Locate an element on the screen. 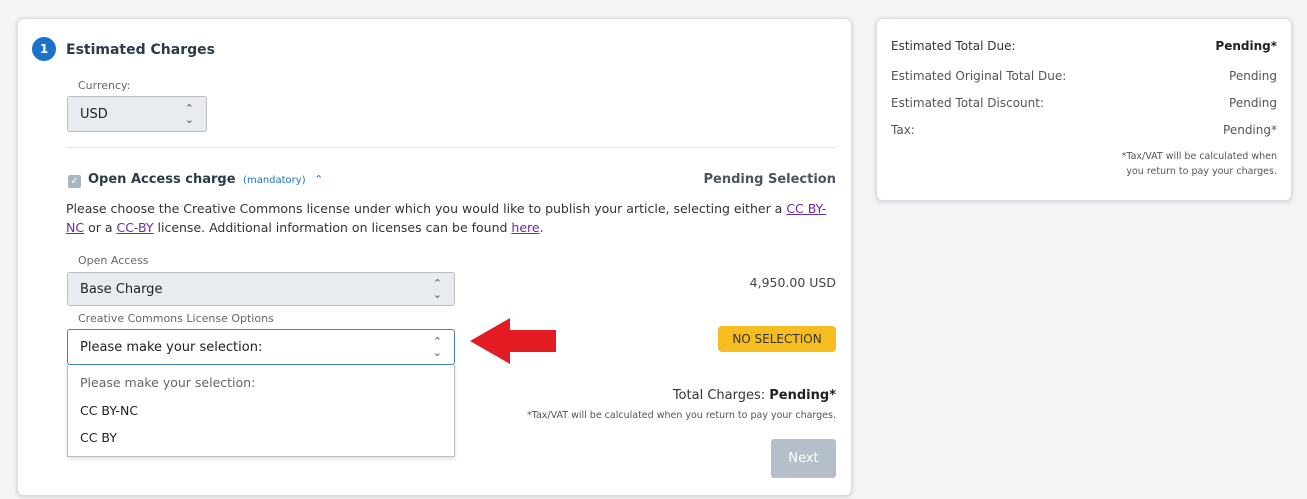  open-access-checkbox: ✓ is located at coordinates (74, 181).